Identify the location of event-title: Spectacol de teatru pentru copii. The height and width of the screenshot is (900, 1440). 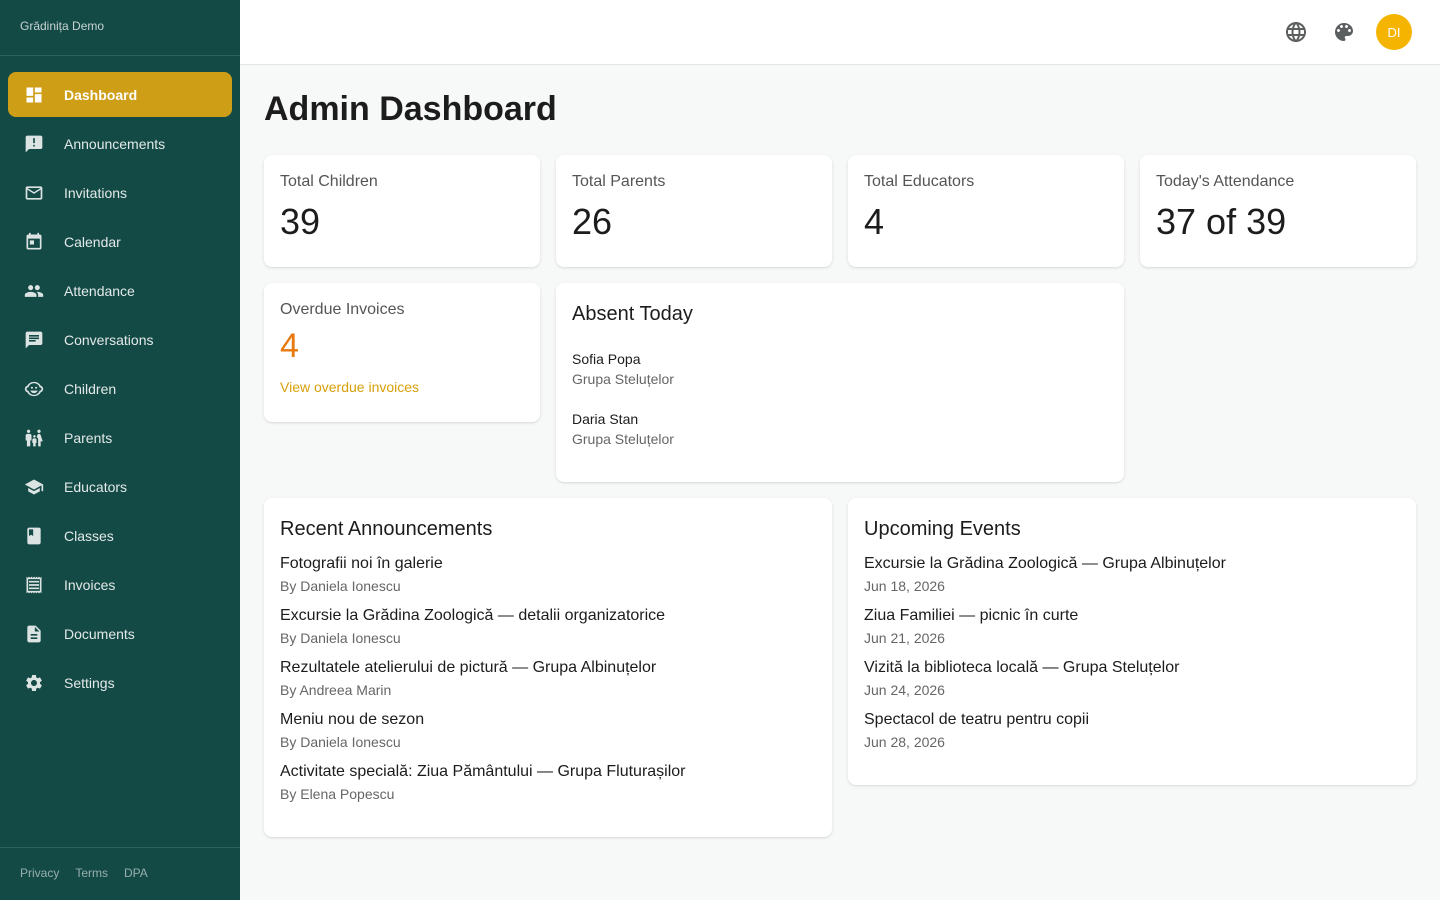
(977, 719).